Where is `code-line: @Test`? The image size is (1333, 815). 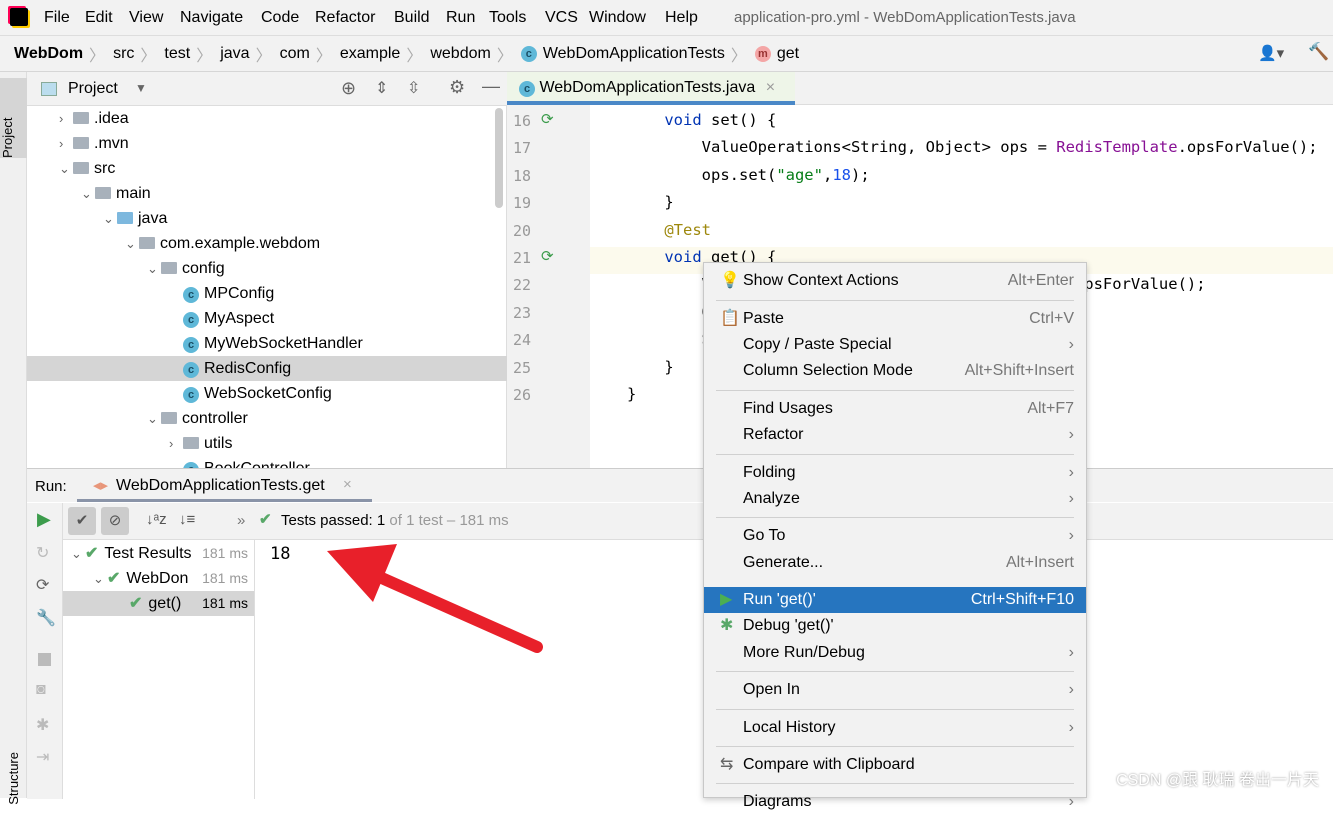
code-line: @Test is located at coordinates (669, 230).